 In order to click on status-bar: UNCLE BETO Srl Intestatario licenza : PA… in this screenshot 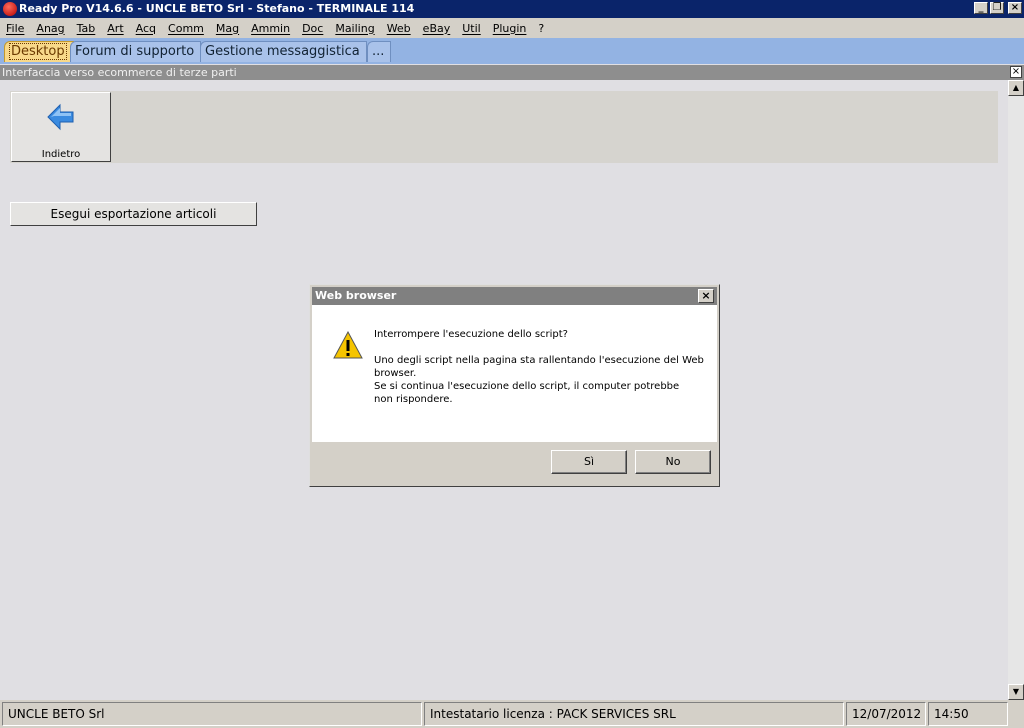, I will do `click(512, 714)`.